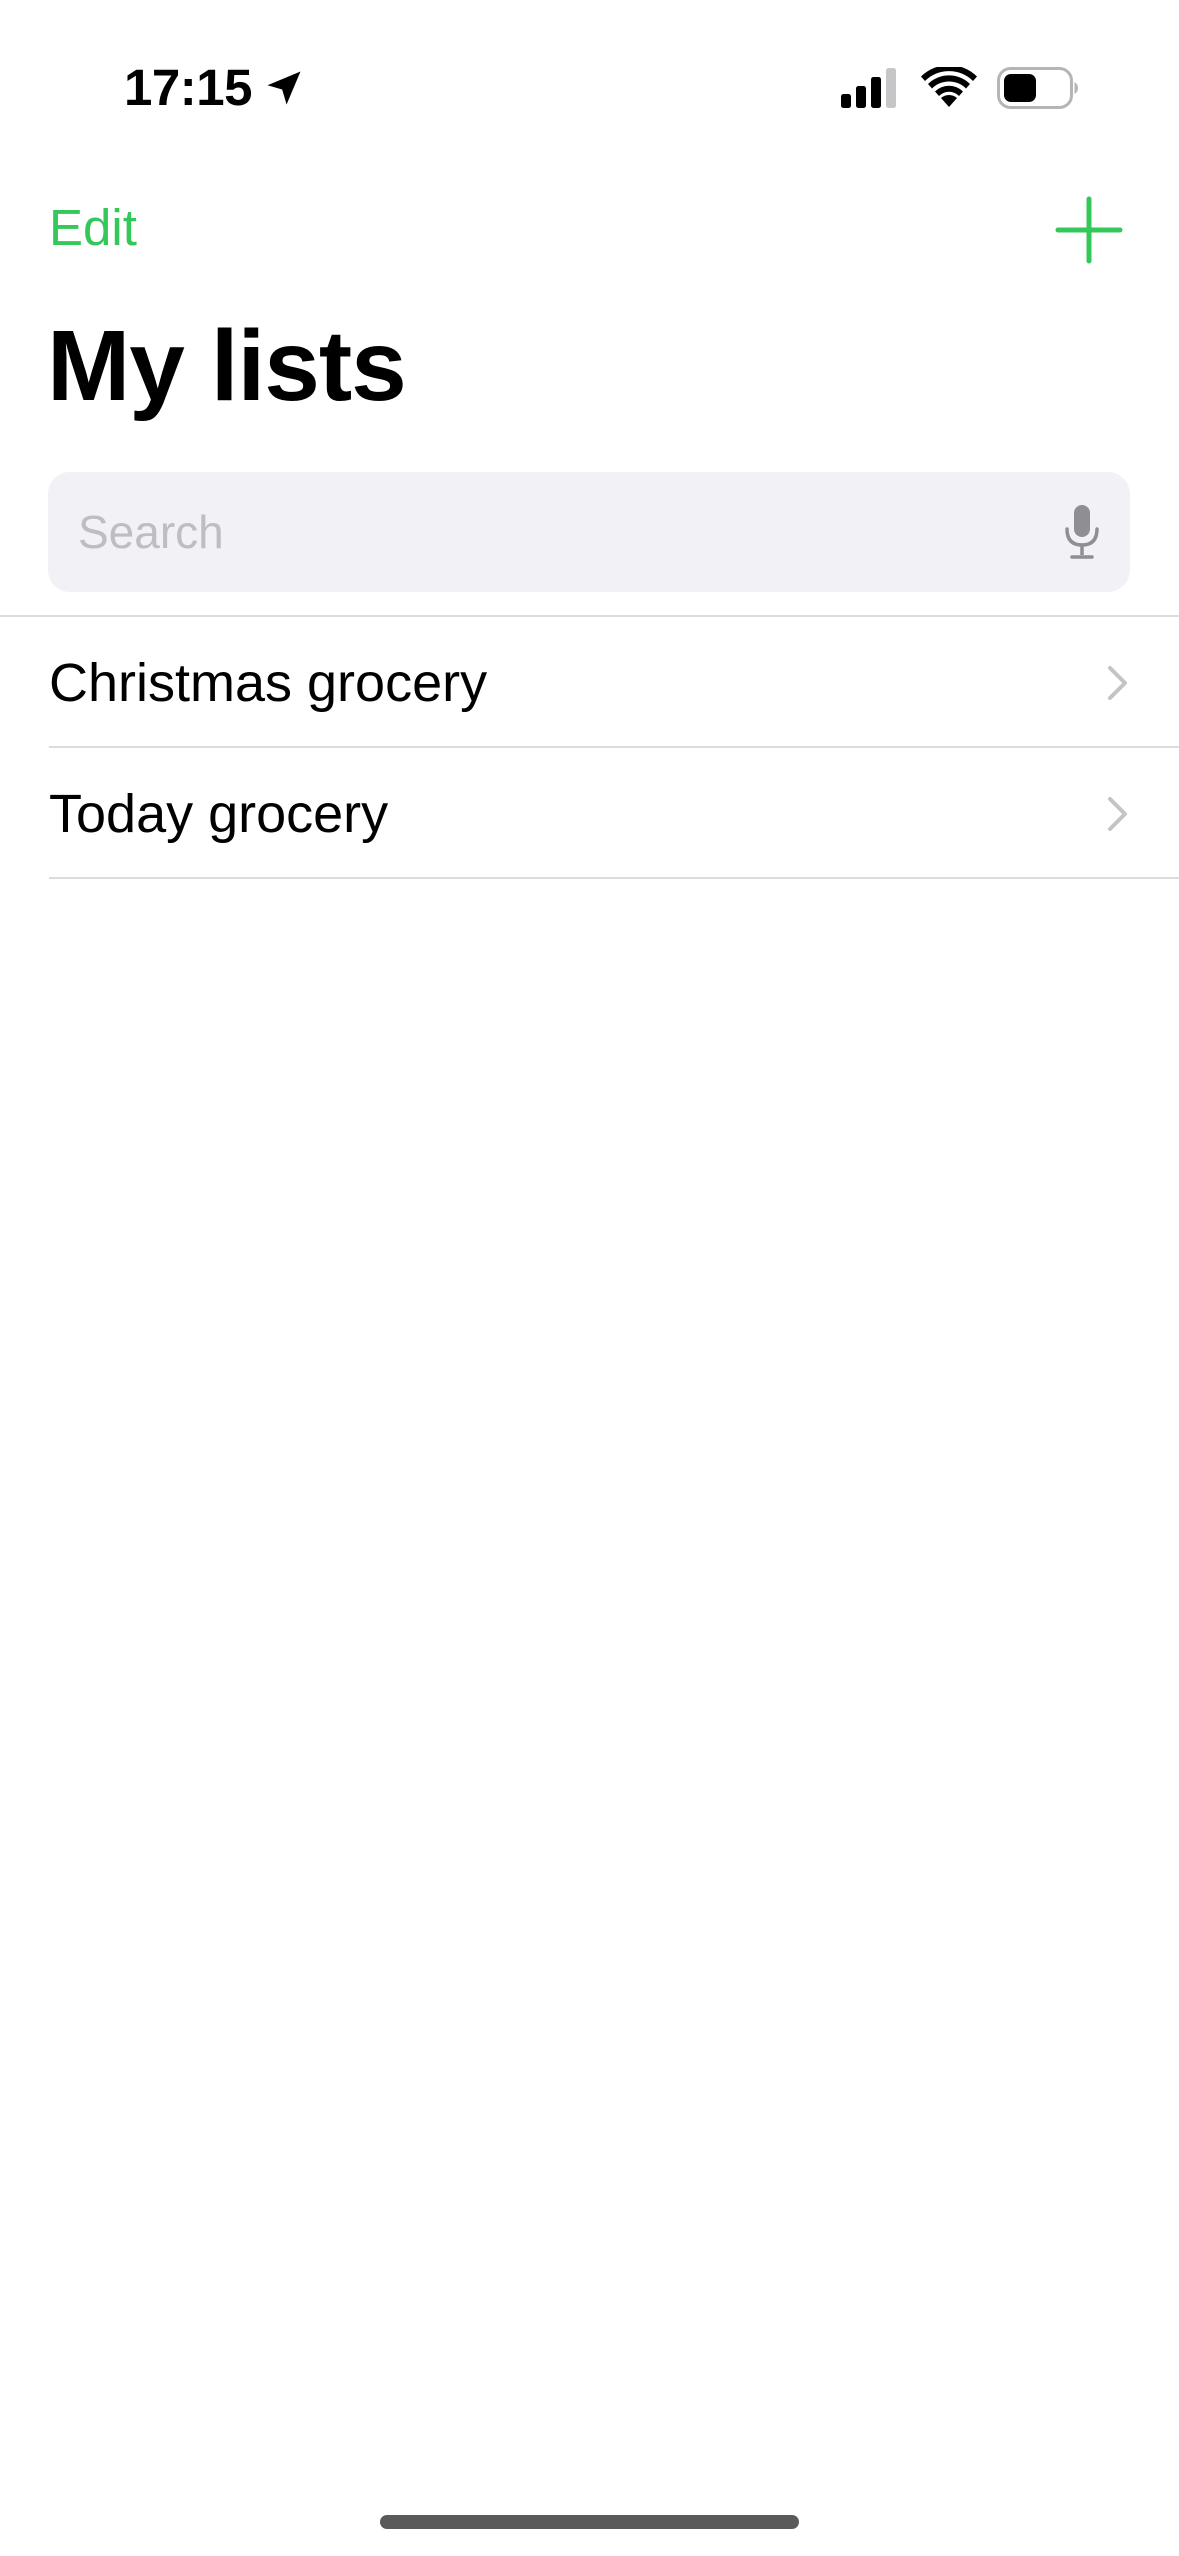  What do you see at coordinates (188, 87) in the screenshot?
I see `status-time: 17:15` at bounding box center [188, 87].